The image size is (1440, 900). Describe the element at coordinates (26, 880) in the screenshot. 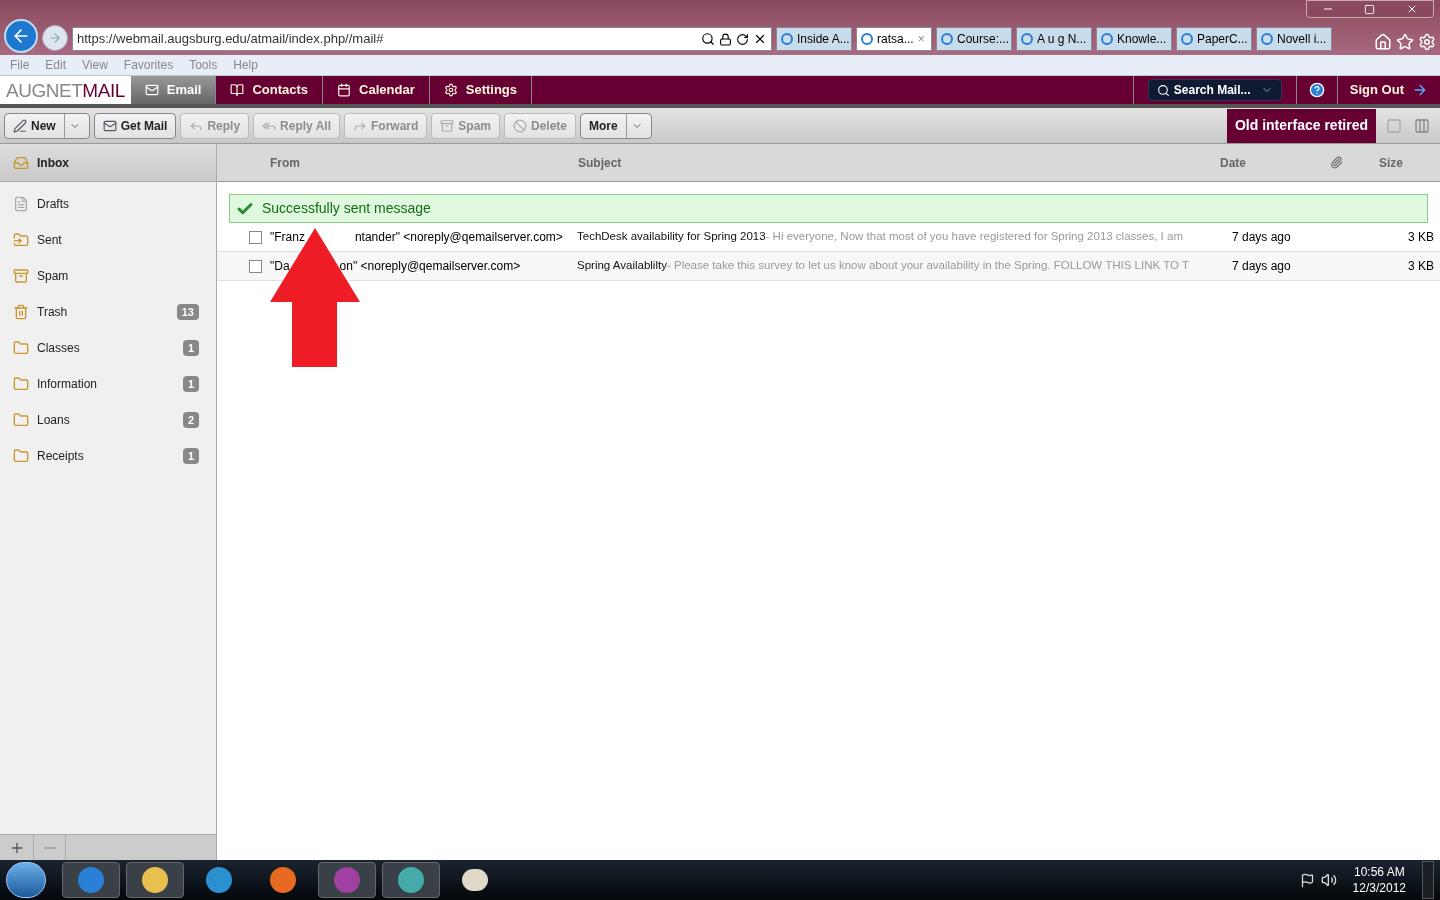

I see `start-button` at that location.